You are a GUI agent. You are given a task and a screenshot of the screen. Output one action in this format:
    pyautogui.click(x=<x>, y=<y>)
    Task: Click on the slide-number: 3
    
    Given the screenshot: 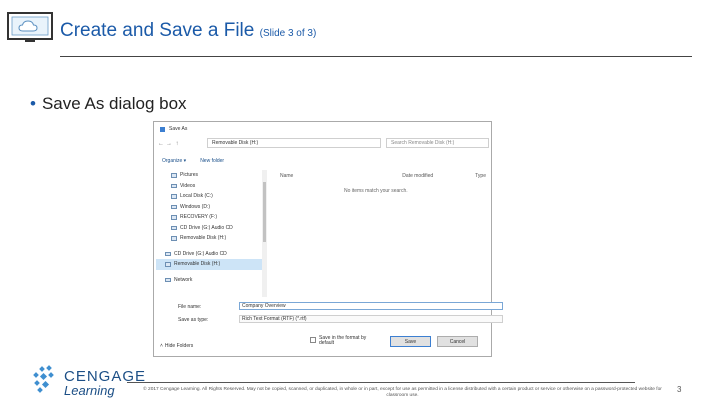 What is the action you would take?
    pyautogui.click(x=679, y=389)
    